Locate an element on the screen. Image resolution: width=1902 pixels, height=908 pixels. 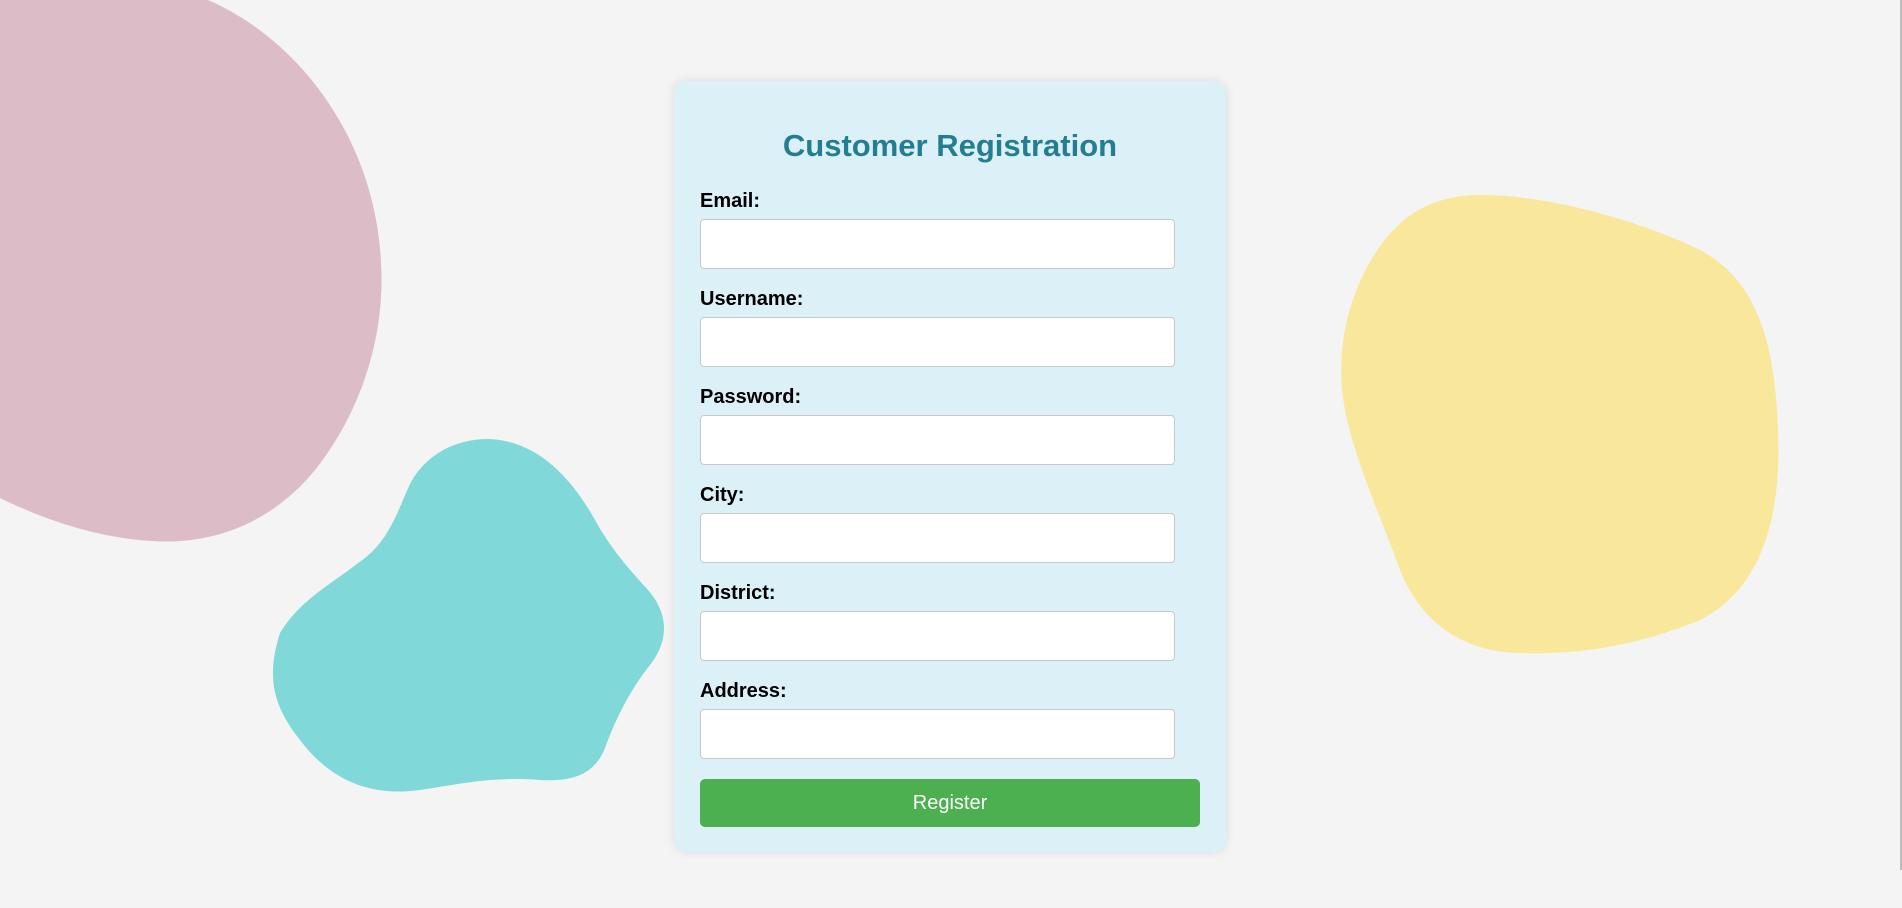
yellow-blob is located at coordinates (1560, 424).